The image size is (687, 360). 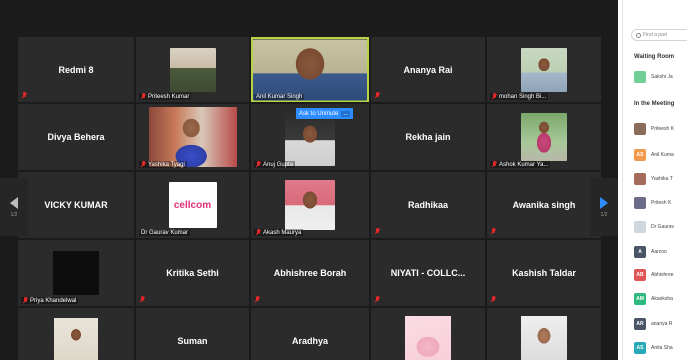 I want to click on participant-name: Abhishree, so click(x=662, y=274).